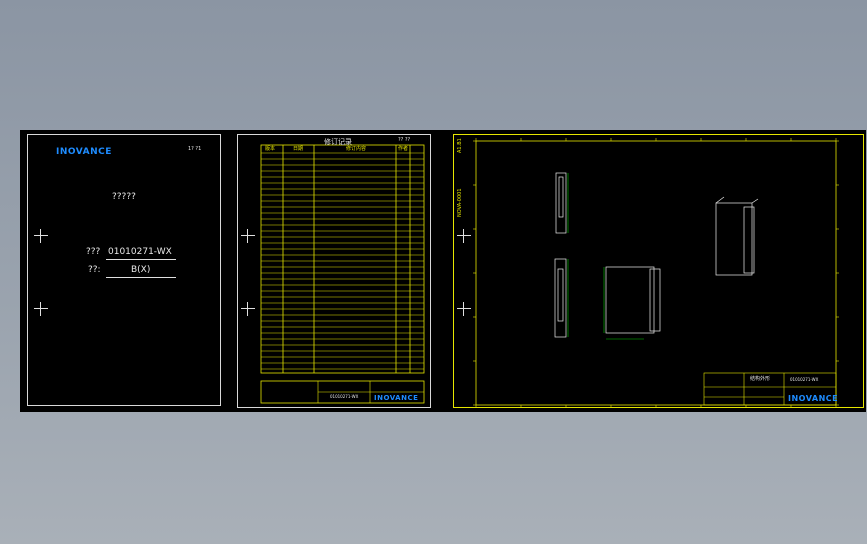 This screenshot has width=867, height=544. What do you see at coordinates (94, 270) in the screenshot?
I see `cover-rev-label: ??:` at bounding box center [94, 270].